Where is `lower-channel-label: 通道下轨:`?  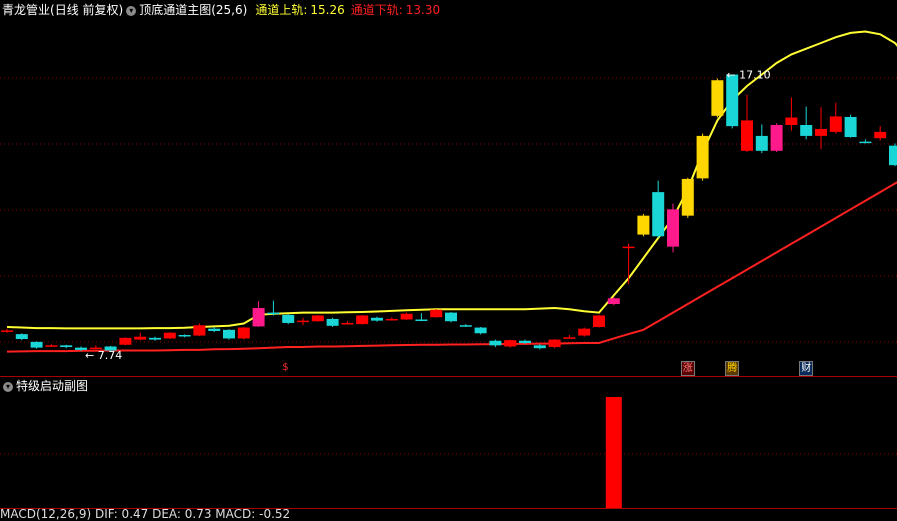
lower-channel-label: 通道下轨: is located at coordinates (376, 10).